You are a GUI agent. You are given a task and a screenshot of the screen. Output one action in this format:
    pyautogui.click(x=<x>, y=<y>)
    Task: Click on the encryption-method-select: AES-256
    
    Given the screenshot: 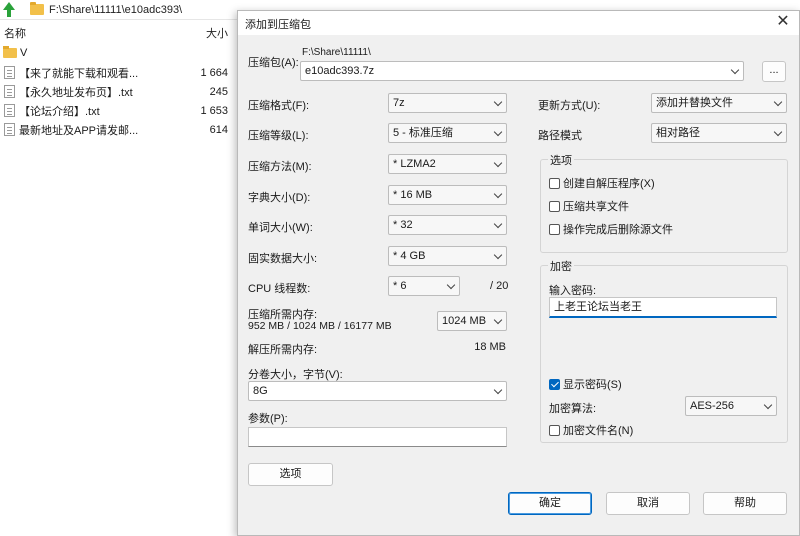 What is the action you would take?
    pyautogui.click(x=731, y=406)
    